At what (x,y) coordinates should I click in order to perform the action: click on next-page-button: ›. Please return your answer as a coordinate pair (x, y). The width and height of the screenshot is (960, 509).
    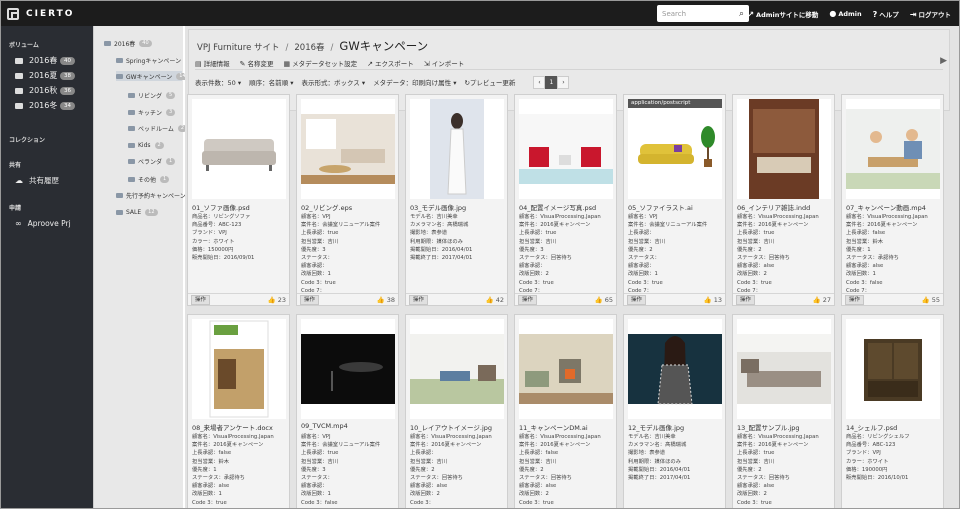
    Looking at the image, I should click on (563, 82).